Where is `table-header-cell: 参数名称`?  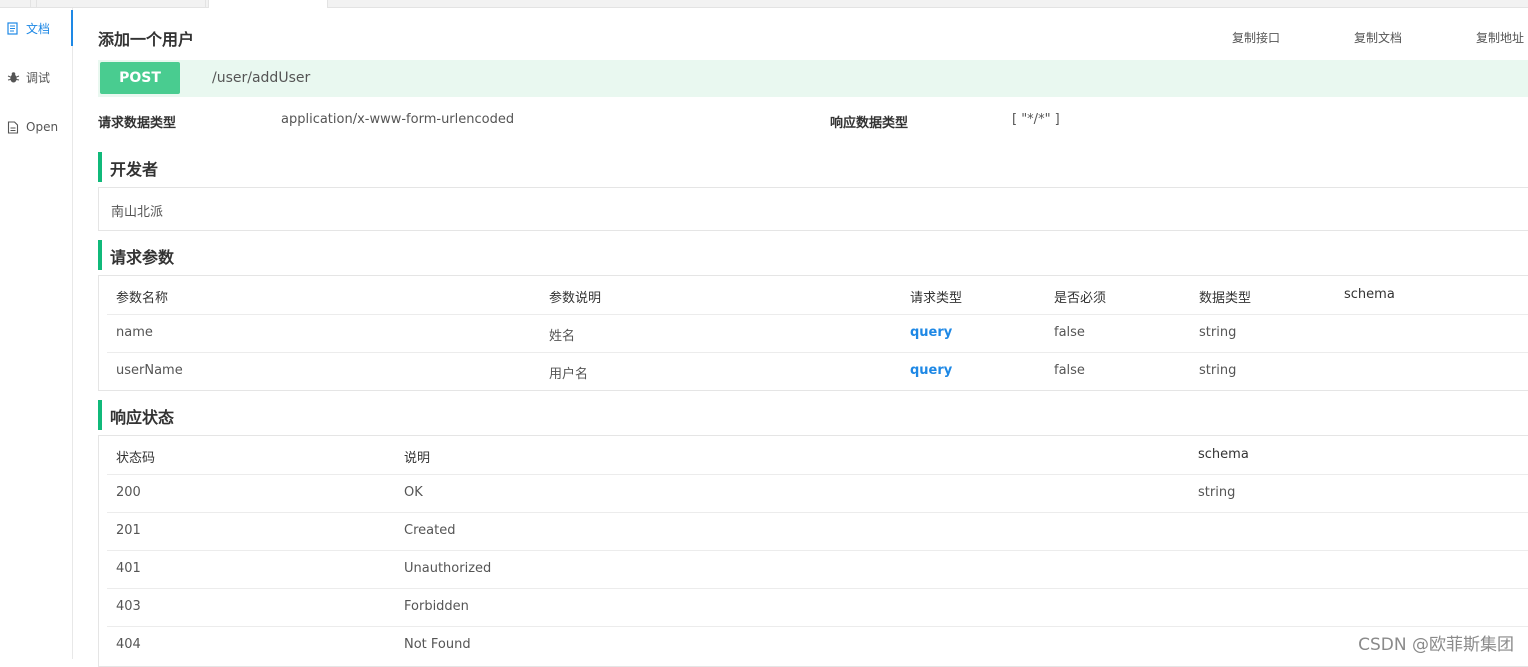 table-header-cell: 参数名称 is located at coordinates (142, 298).